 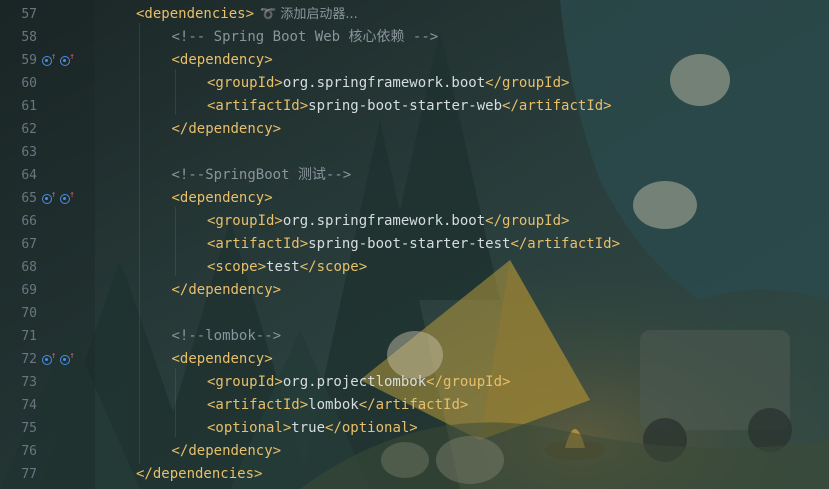 I want to click on code-text: <scope>test</scope>, so click(x=287, y=267).